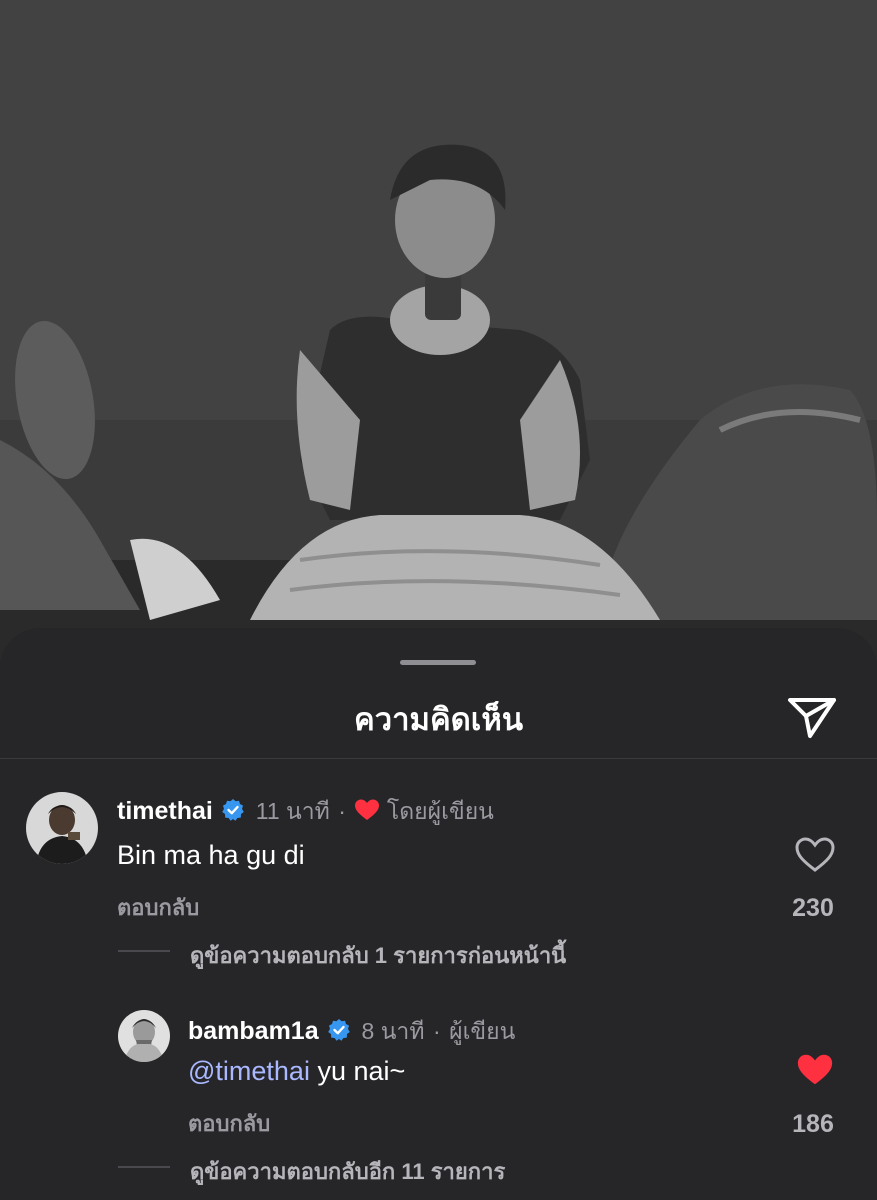 The width and height of the screenshot is (877, 1200). Describe the element at coordinates (253, 1031) in the screenshot. I see `comment-username: bambam1a` at that location.